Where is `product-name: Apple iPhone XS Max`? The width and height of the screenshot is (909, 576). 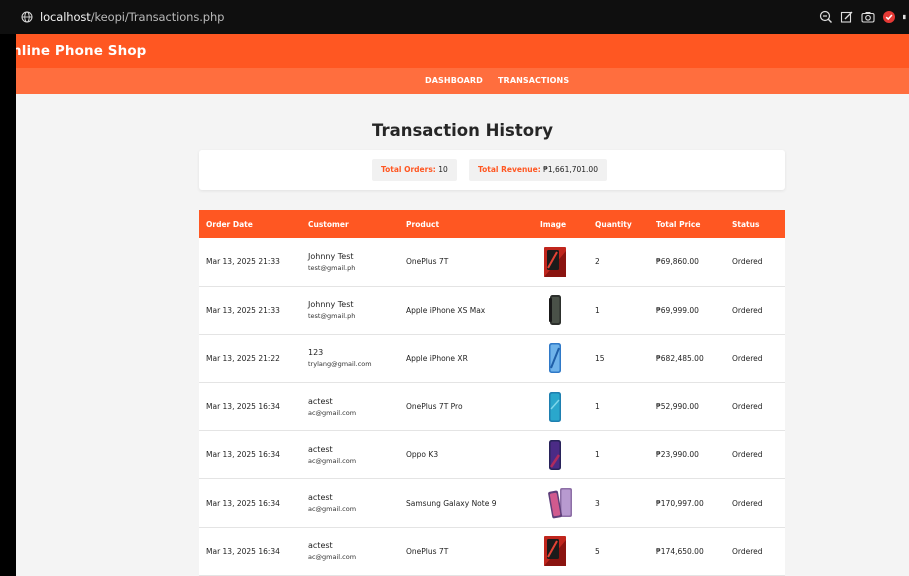
product-name: Apple iPhone XS Max is located at coordinates (446, 310).